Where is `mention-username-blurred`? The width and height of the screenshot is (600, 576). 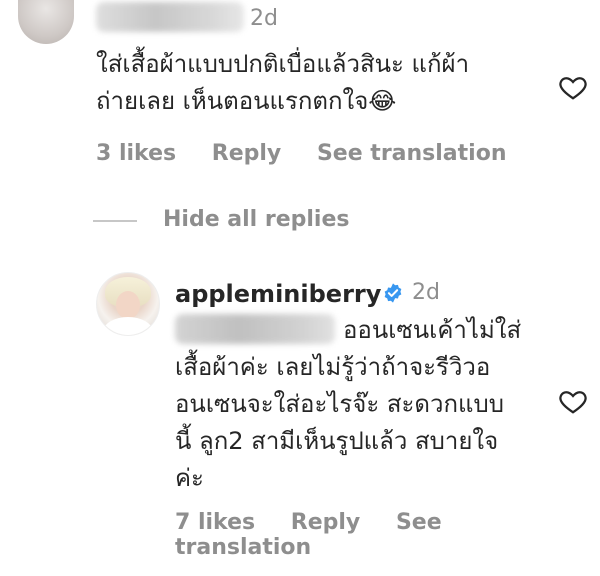 mention-username-blurred is located at coordinates (255, 329).